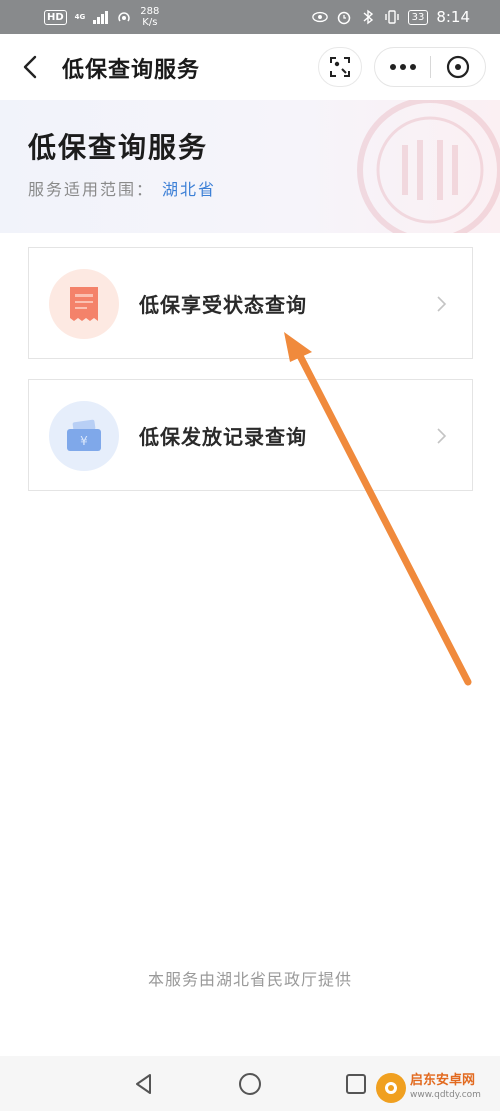 The height and width of the screenshot is (1111, 500). I want to click on service-scope-label: 服务适用范围：, so click(91, 189).